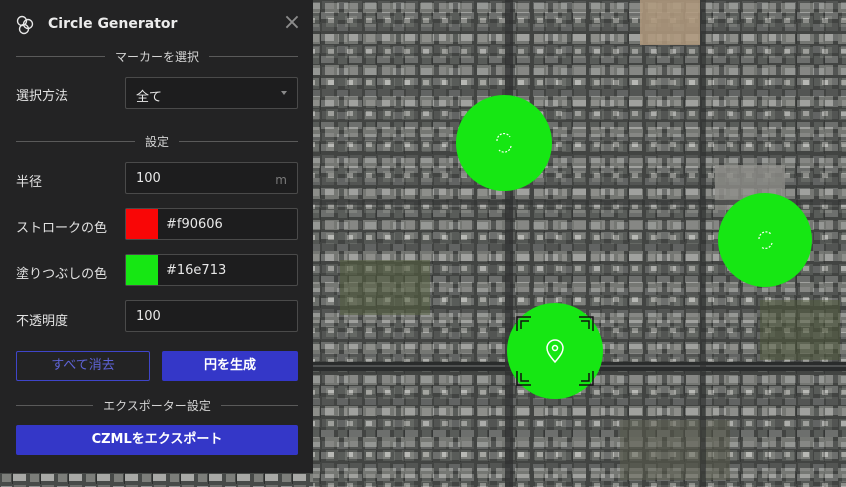  Describe the element at coordinates (211, 93) in the screenshot. I see `method-select: 全て` at that location.